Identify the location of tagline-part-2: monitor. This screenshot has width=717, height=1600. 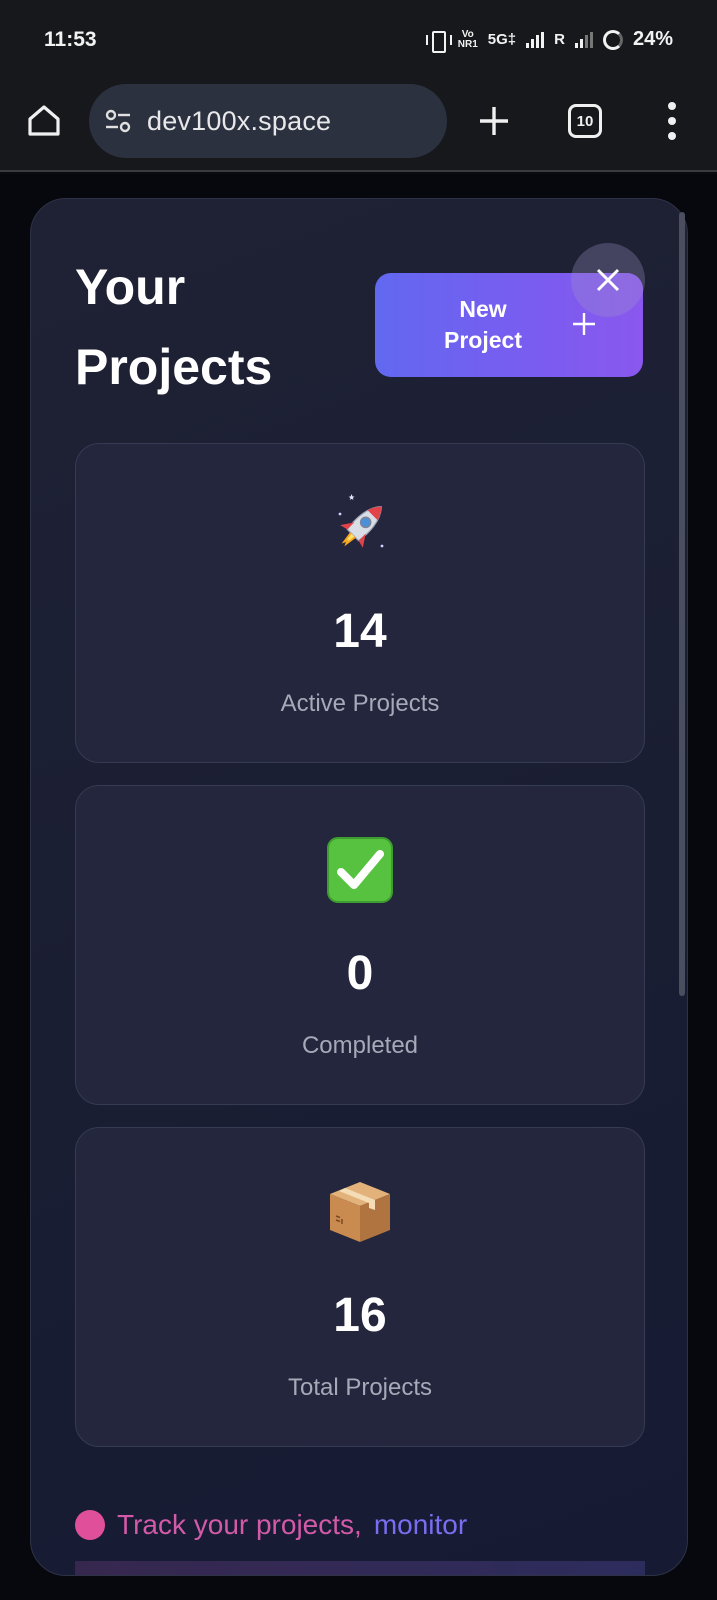
(420, 1524).